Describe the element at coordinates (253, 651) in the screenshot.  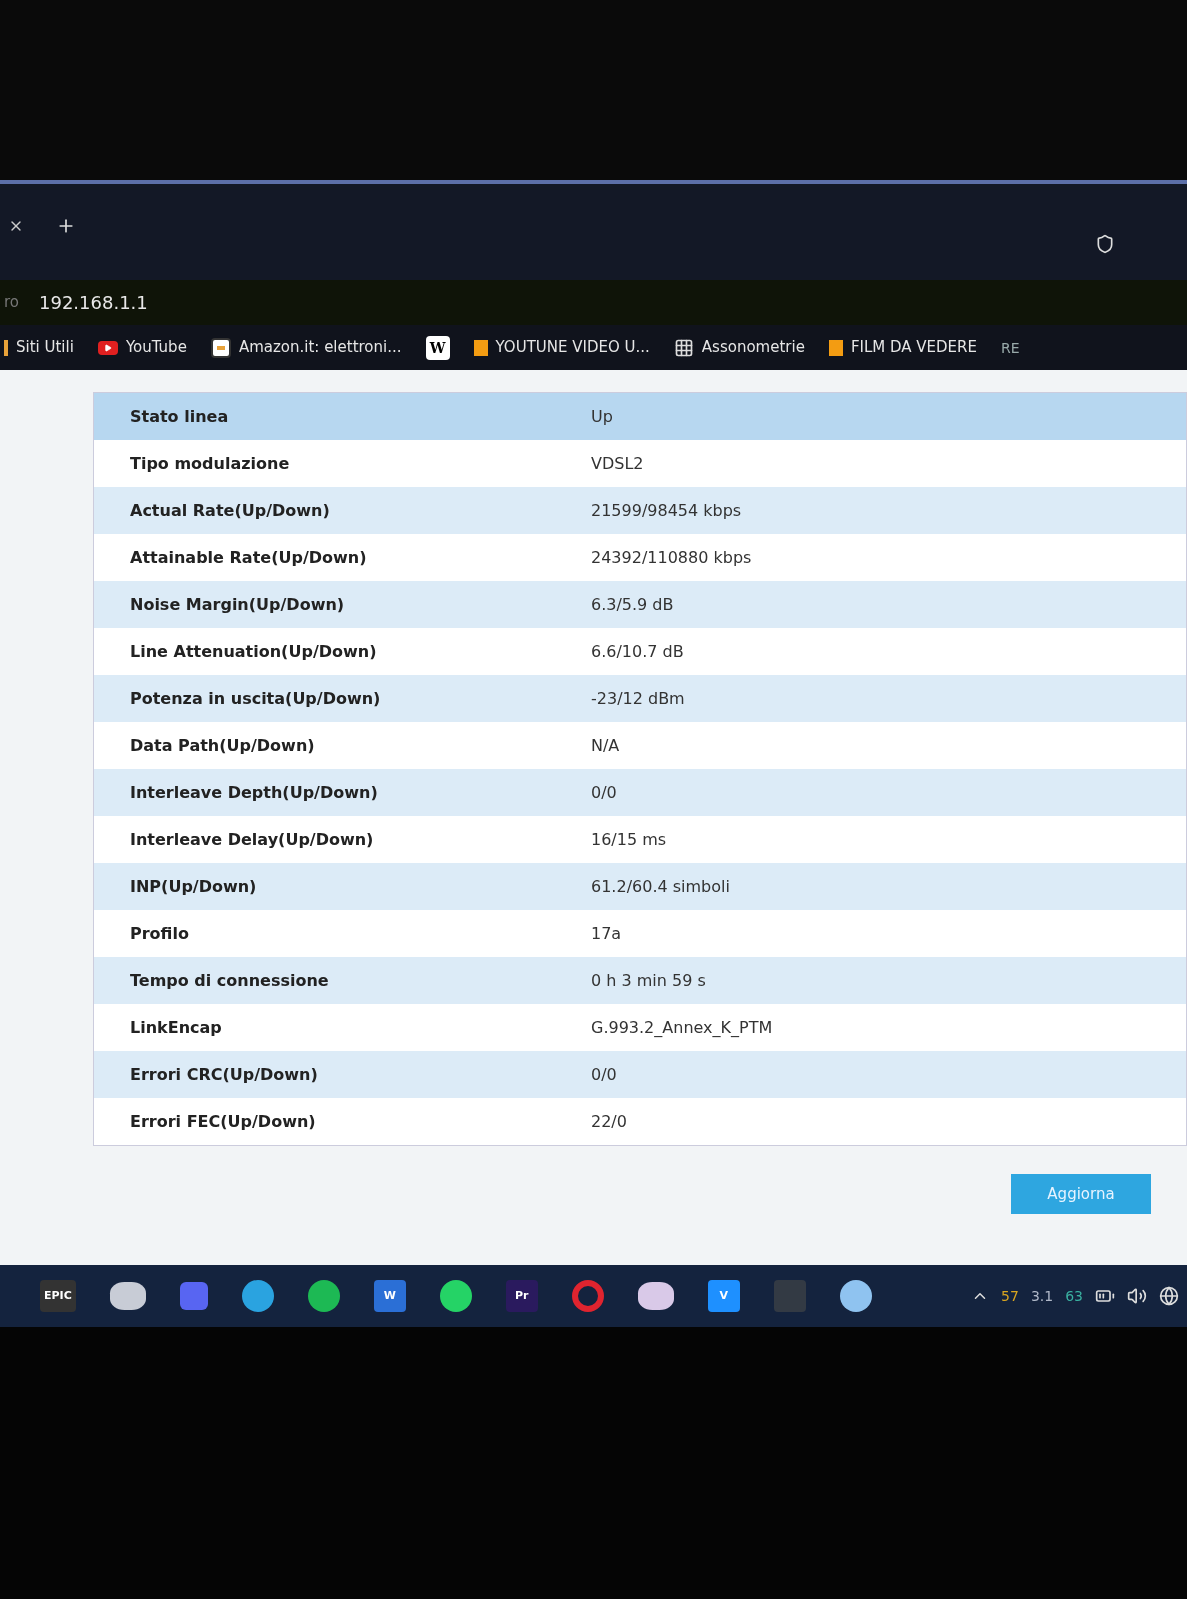
I see `row-label: Line Attenuation(Up/Down)` at that location.